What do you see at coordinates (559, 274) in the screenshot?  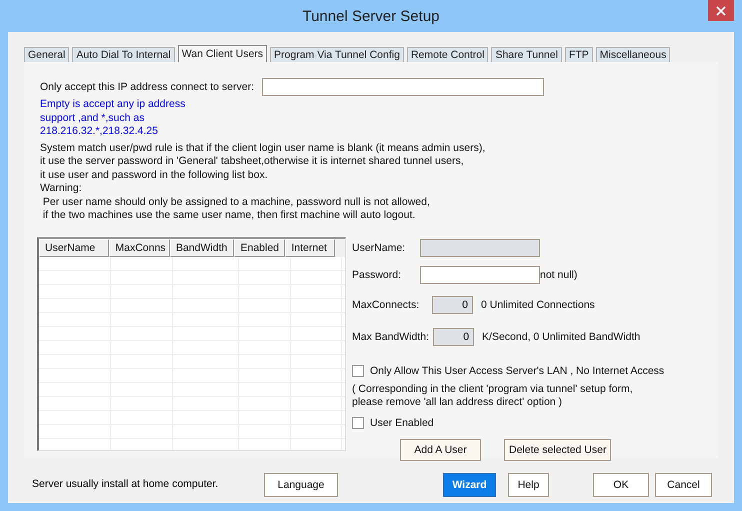 I see `field-hint: not null)` at bounding box center [559, 274].